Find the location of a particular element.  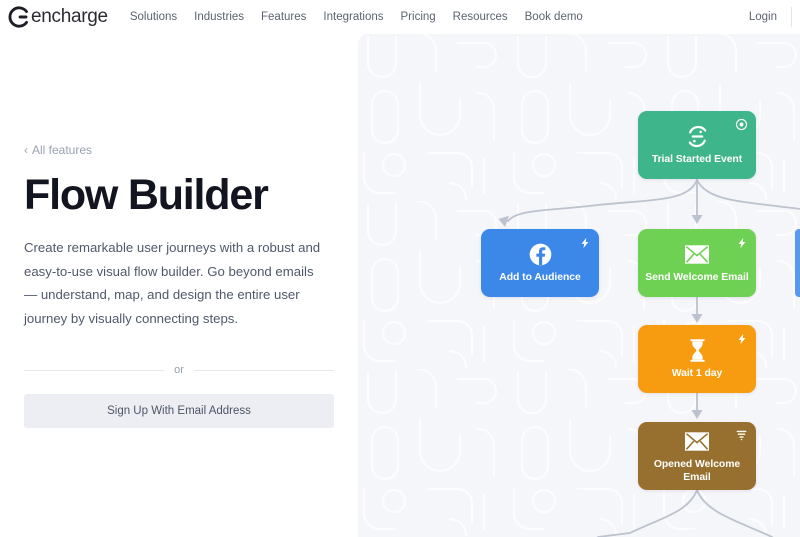

login-link: Login is located at coordinates (763, 17).